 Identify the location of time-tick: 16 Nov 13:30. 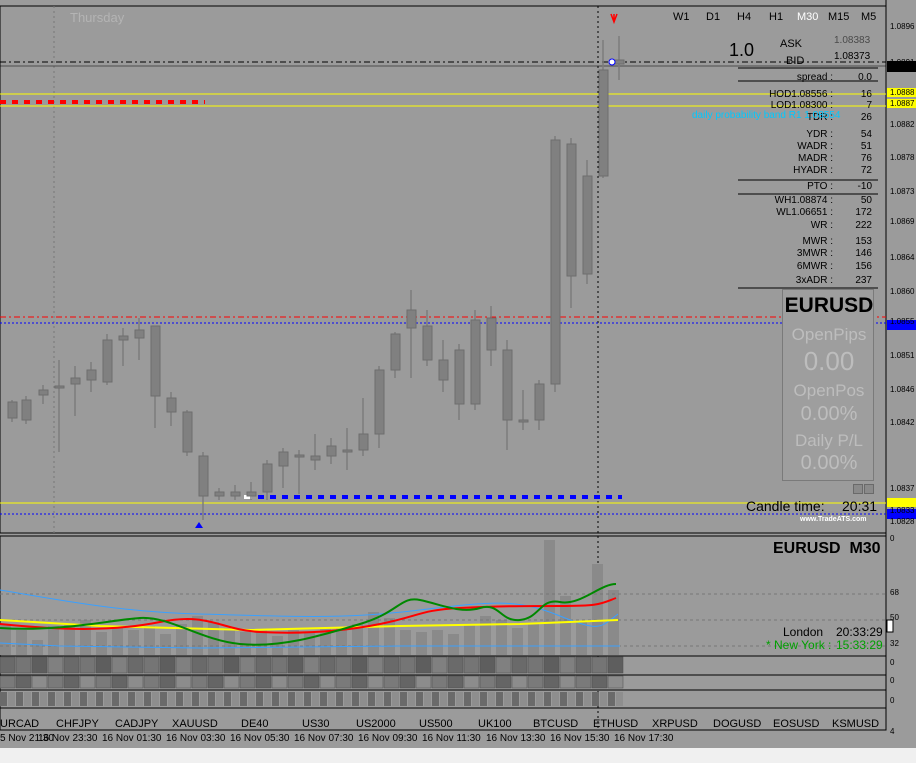
(516, 738).